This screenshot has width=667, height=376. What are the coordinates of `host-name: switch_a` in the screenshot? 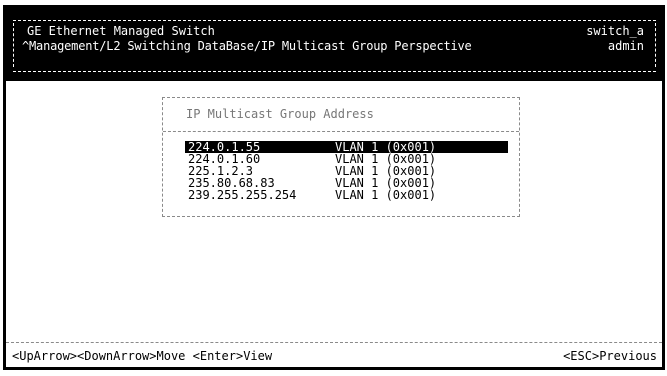 It's located at (615, 31).